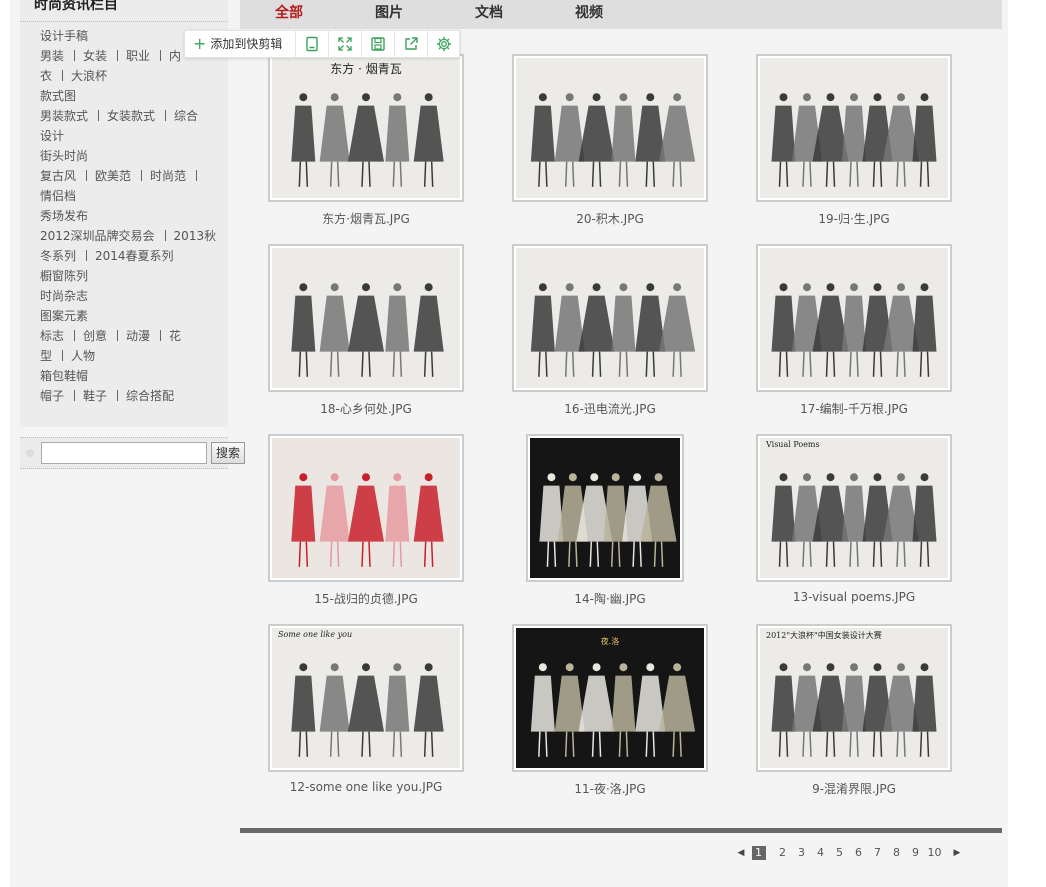 The width and height of the screenshot is (1046, 887). I want to click on sidebar-link: 款式图, so click(58, 96).